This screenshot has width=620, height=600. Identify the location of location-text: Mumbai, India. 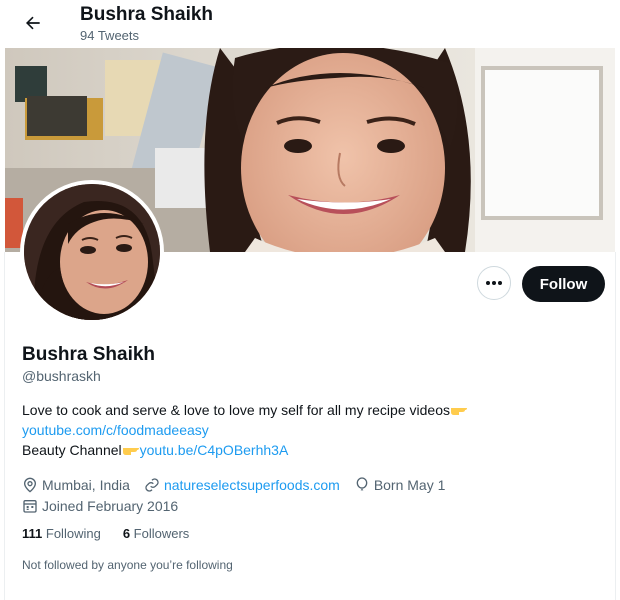
(86, 484).